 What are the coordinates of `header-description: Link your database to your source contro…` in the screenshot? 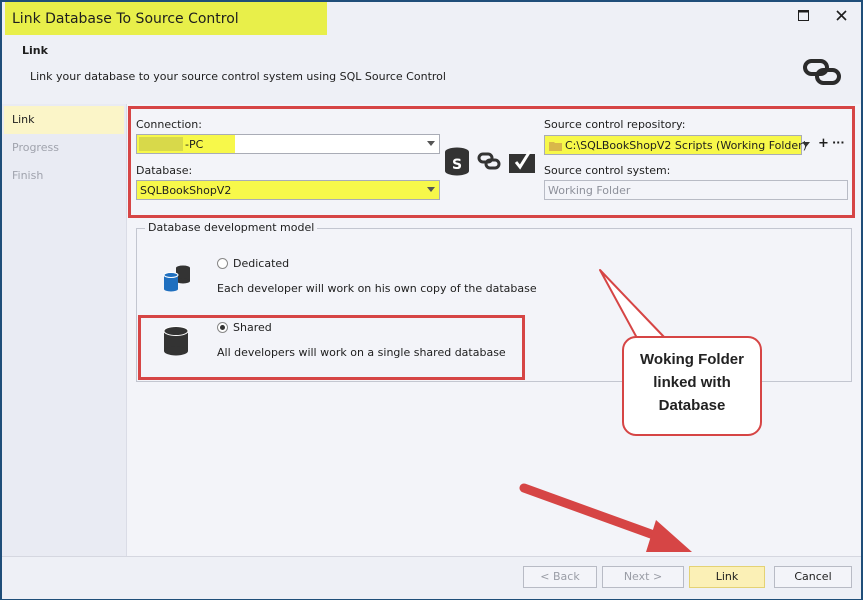 It's located at (238, 76).